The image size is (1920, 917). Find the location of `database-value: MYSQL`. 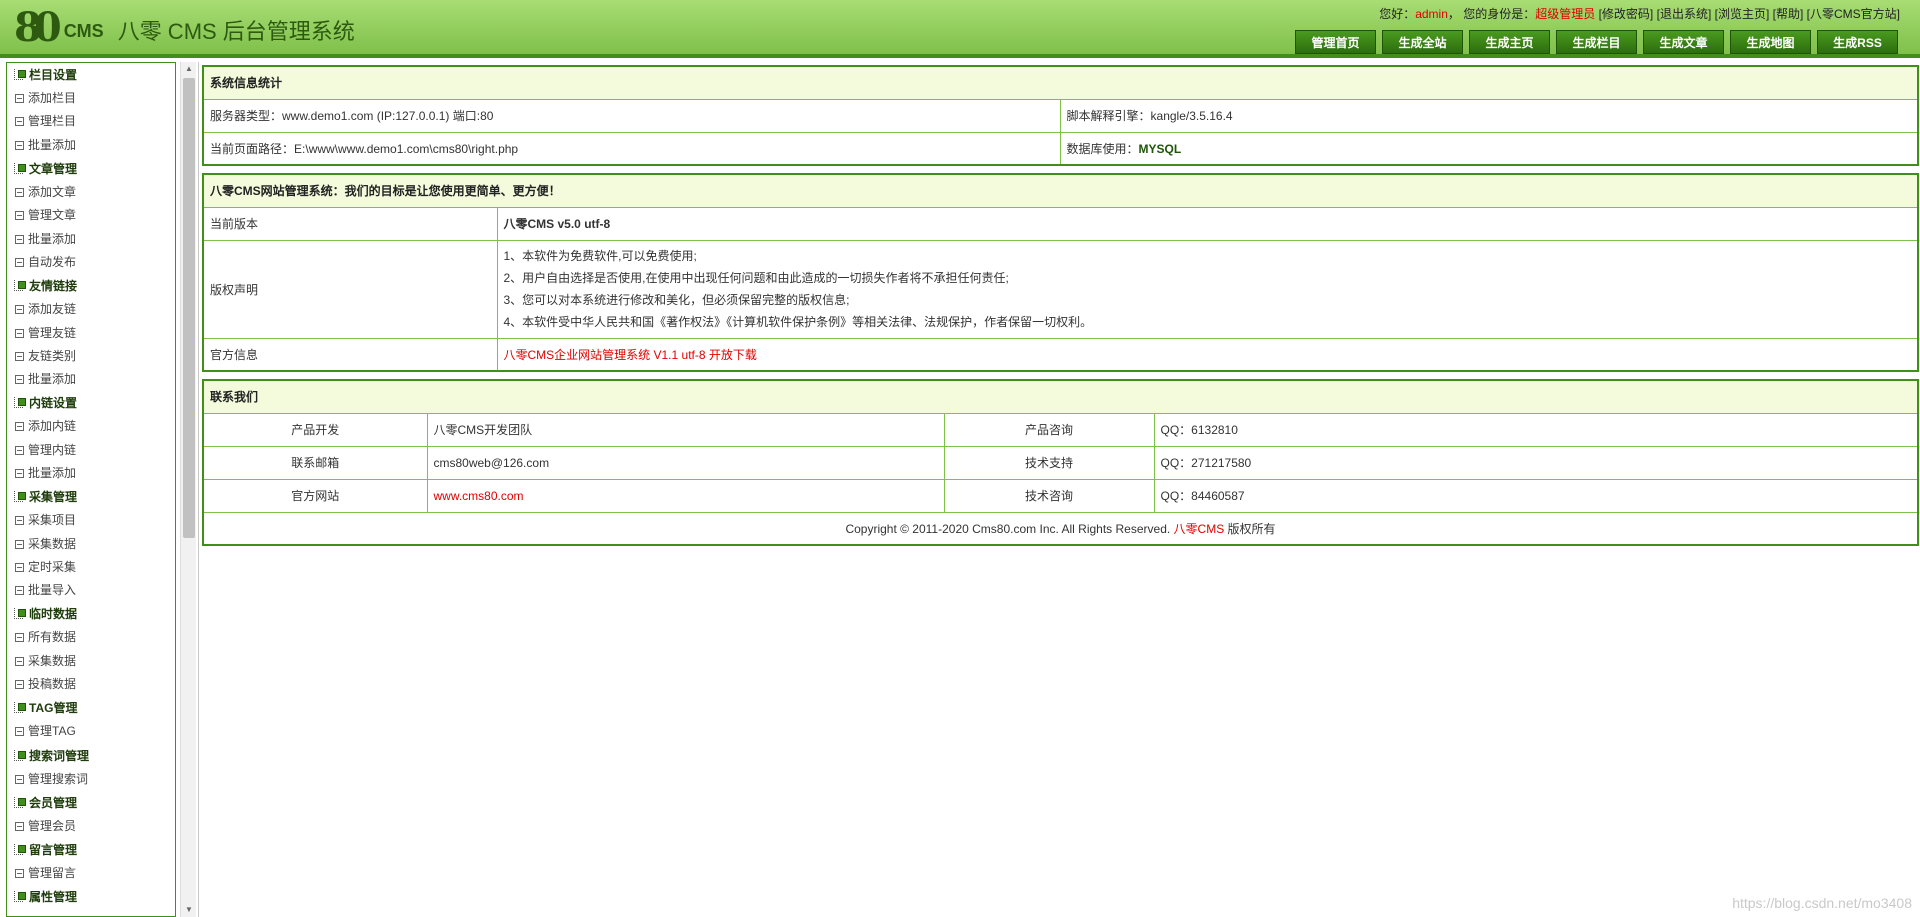

database-value: MYSQL is located at coordinates (1160, 148).